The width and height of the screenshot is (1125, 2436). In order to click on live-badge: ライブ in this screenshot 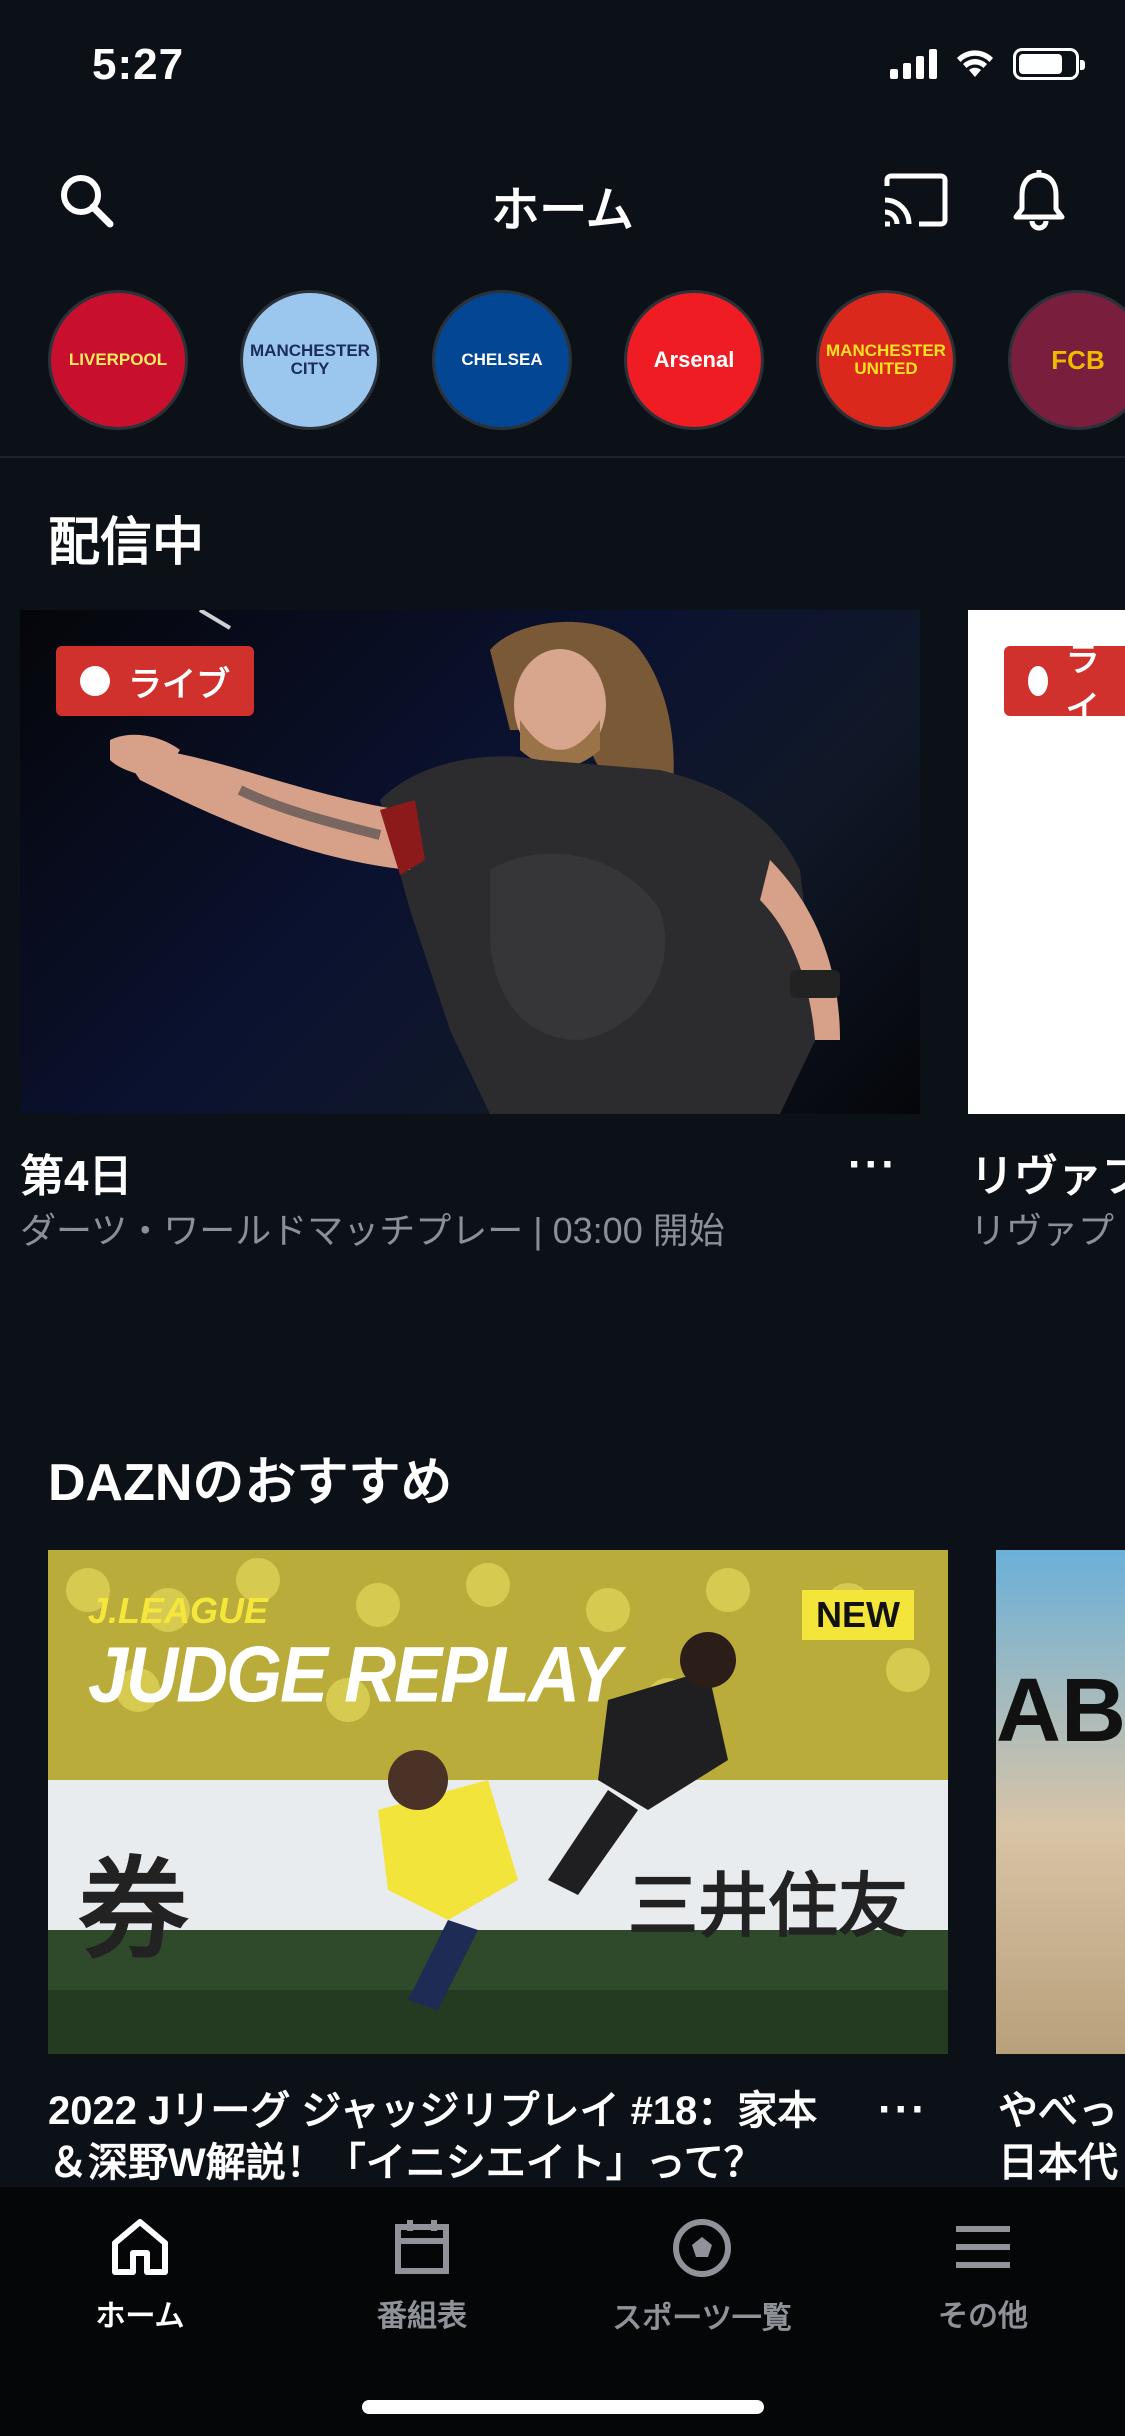, I will do `click(155, 681)`.